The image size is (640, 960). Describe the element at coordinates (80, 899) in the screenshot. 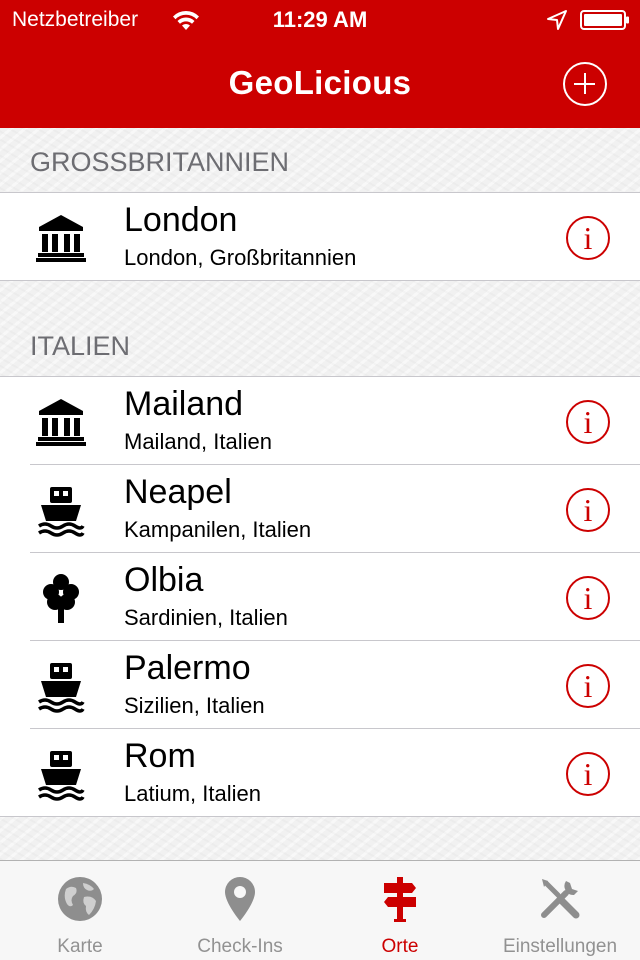

I see `globe-icon` at that location.